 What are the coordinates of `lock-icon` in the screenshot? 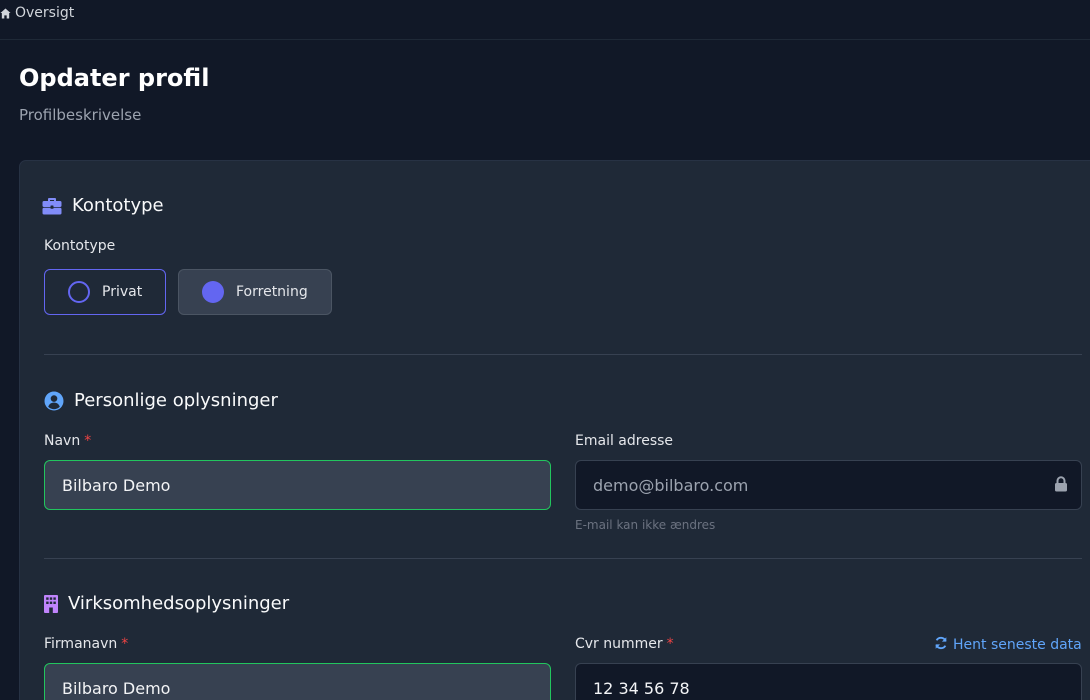 It's located at (1061, 484).